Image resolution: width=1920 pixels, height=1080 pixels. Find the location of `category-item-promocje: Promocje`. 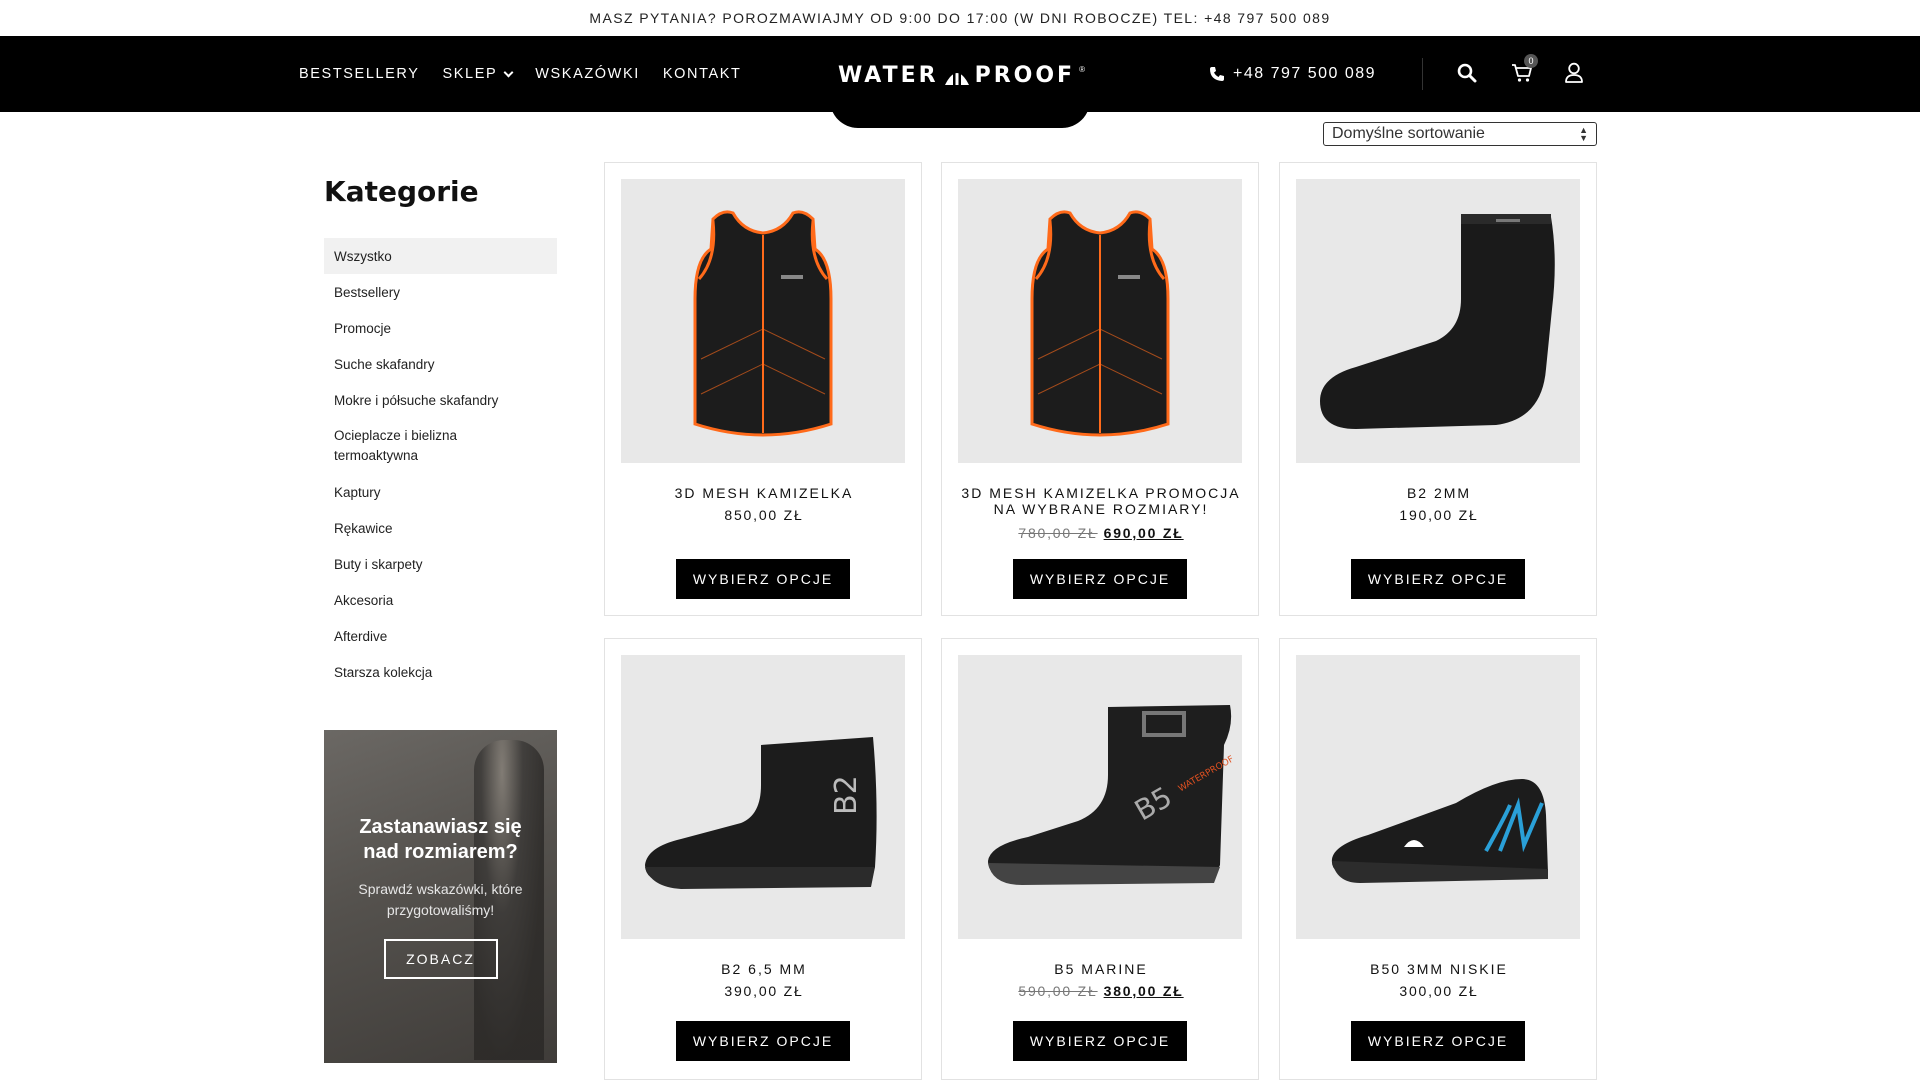

category-item-promocje: Promocje is located at coordinates (440, 328).